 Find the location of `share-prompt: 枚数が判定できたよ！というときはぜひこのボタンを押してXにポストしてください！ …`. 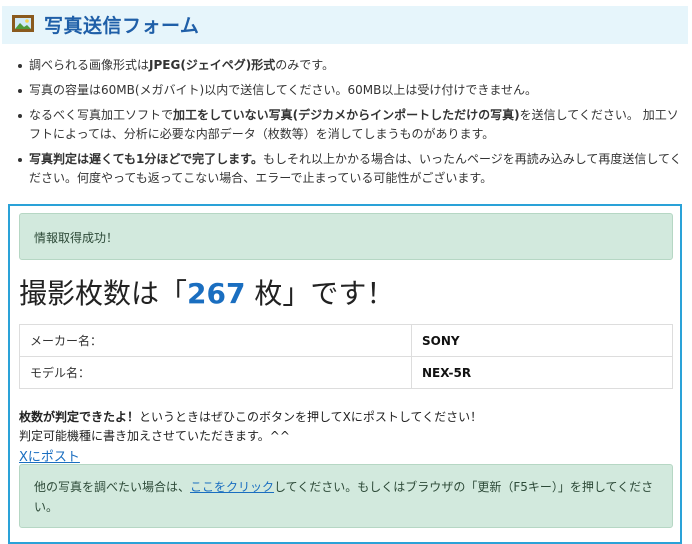

share-prompt: 枚数が判定できたよ！というときはぜひこのボタンを押してXにポストしてください！ … is located at coordinates (251, 426).